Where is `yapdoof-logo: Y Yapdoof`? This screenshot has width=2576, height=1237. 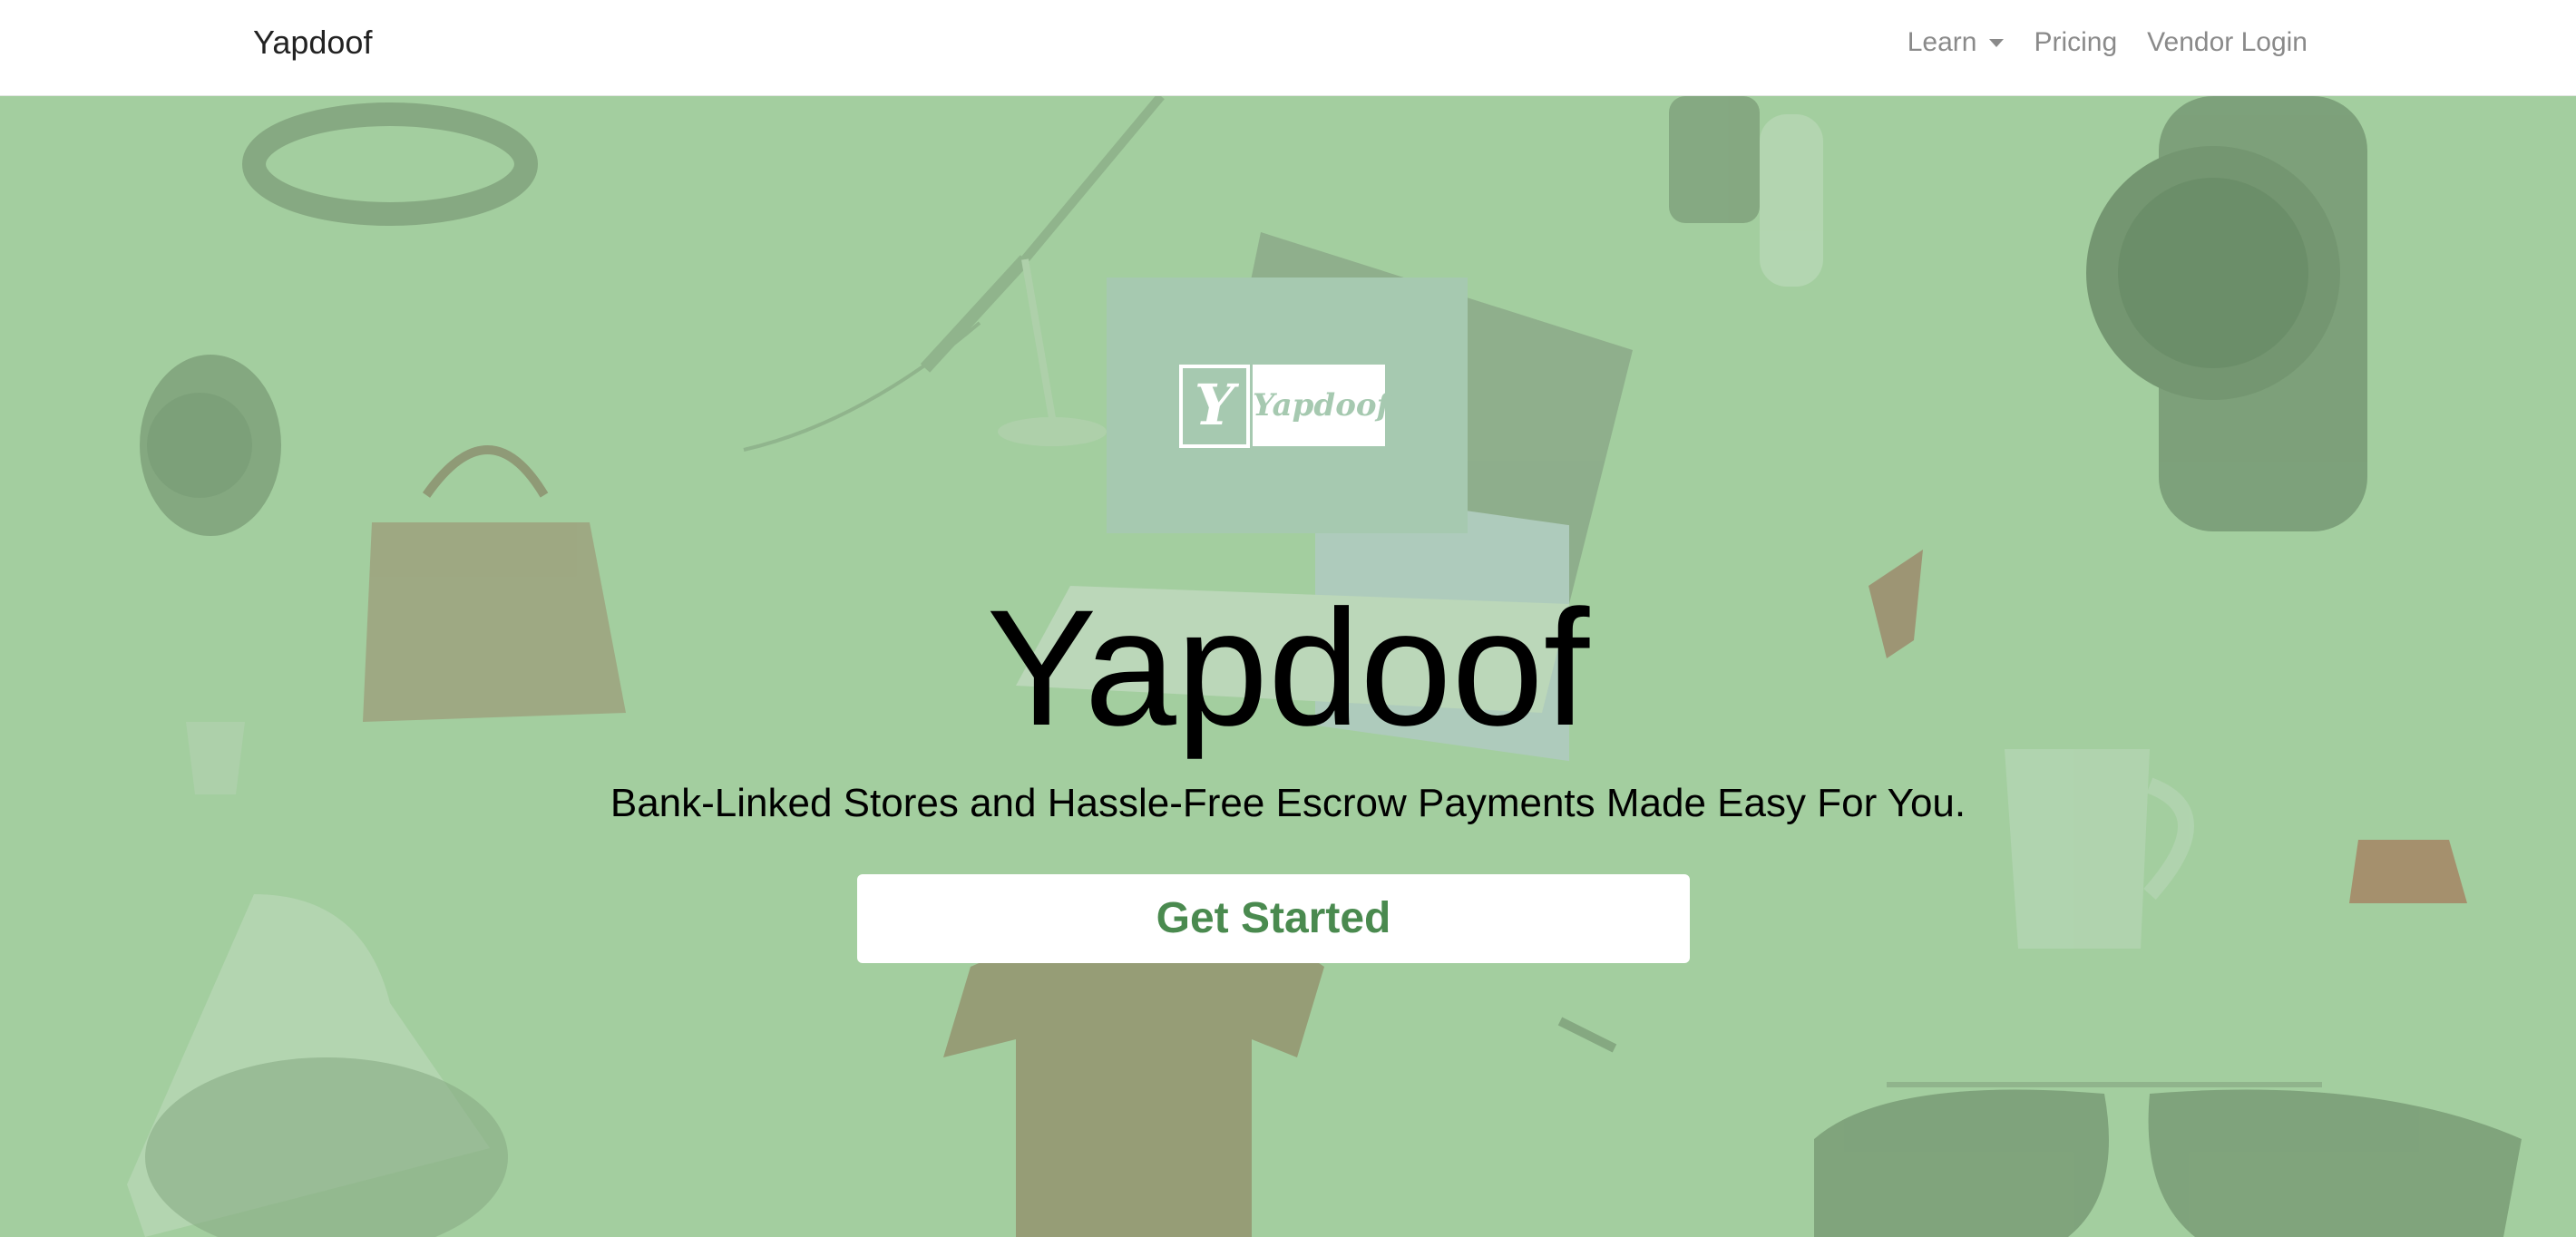
yapdoof-logo: Y Yapdoof is located at coordinates (1287, 405).